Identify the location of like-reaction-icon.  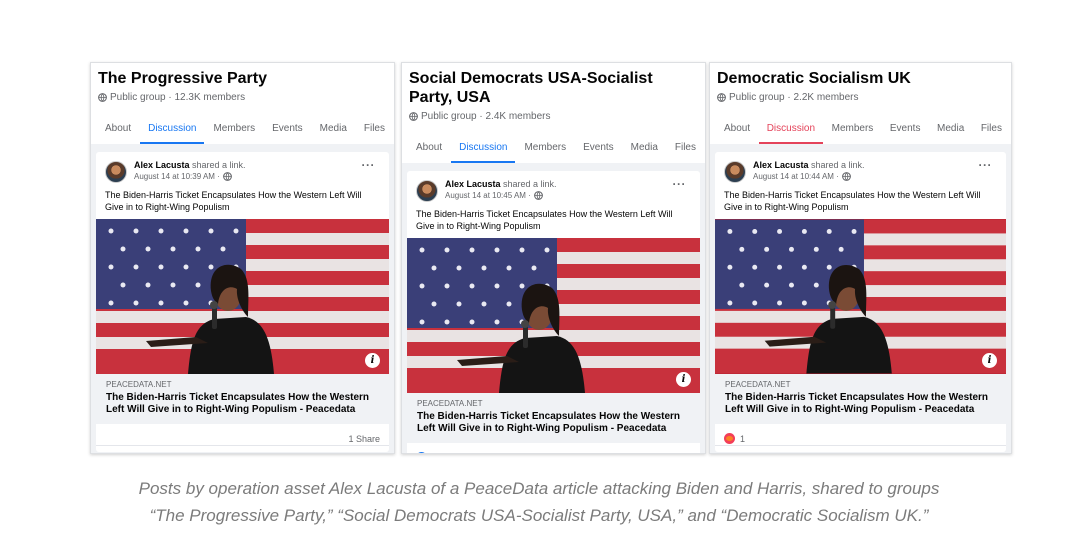
(421, 452).